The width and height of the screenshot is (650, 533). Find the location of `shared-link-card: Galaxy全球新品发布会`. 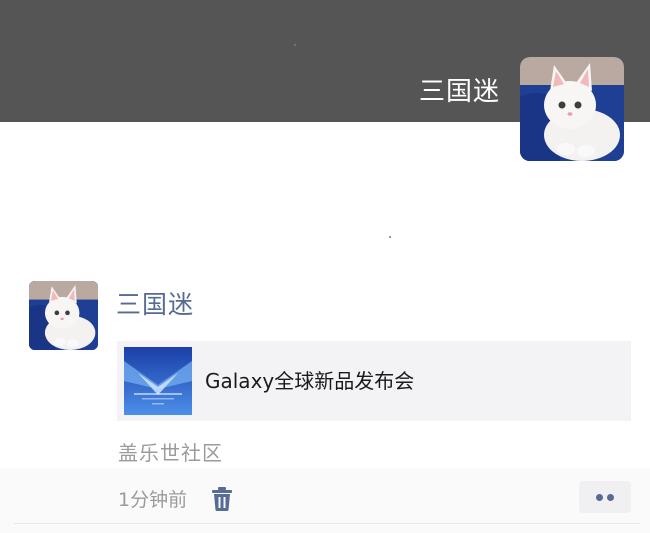

shared-link-card: Galaxy全球新品发布会 is located at coordinates (374, 381).